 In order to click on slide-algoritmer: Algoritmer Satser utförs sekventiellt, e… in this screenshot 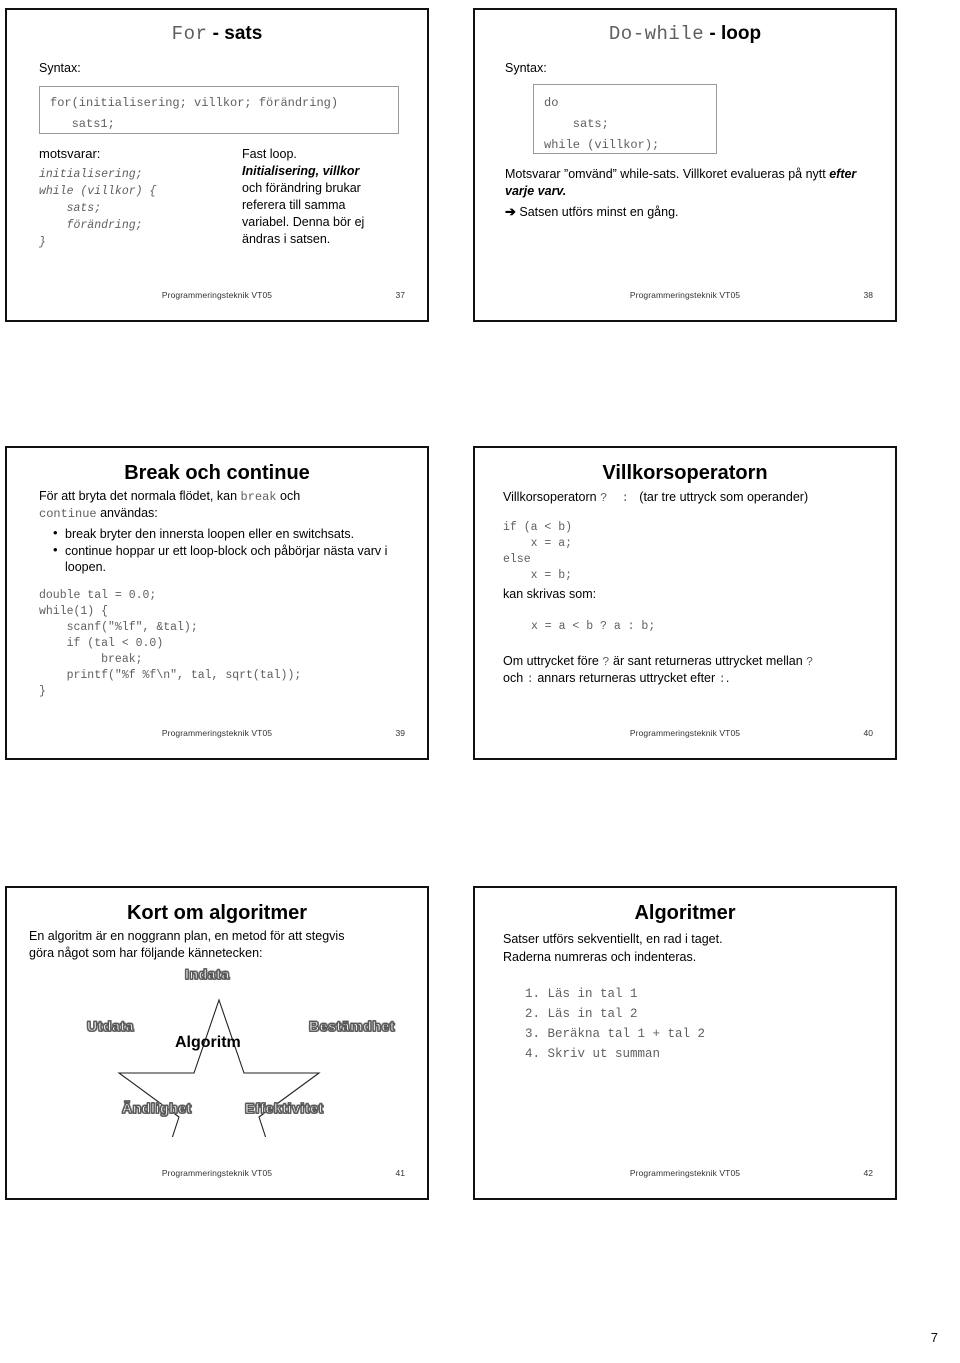, I will do `click(685, 1043)`.